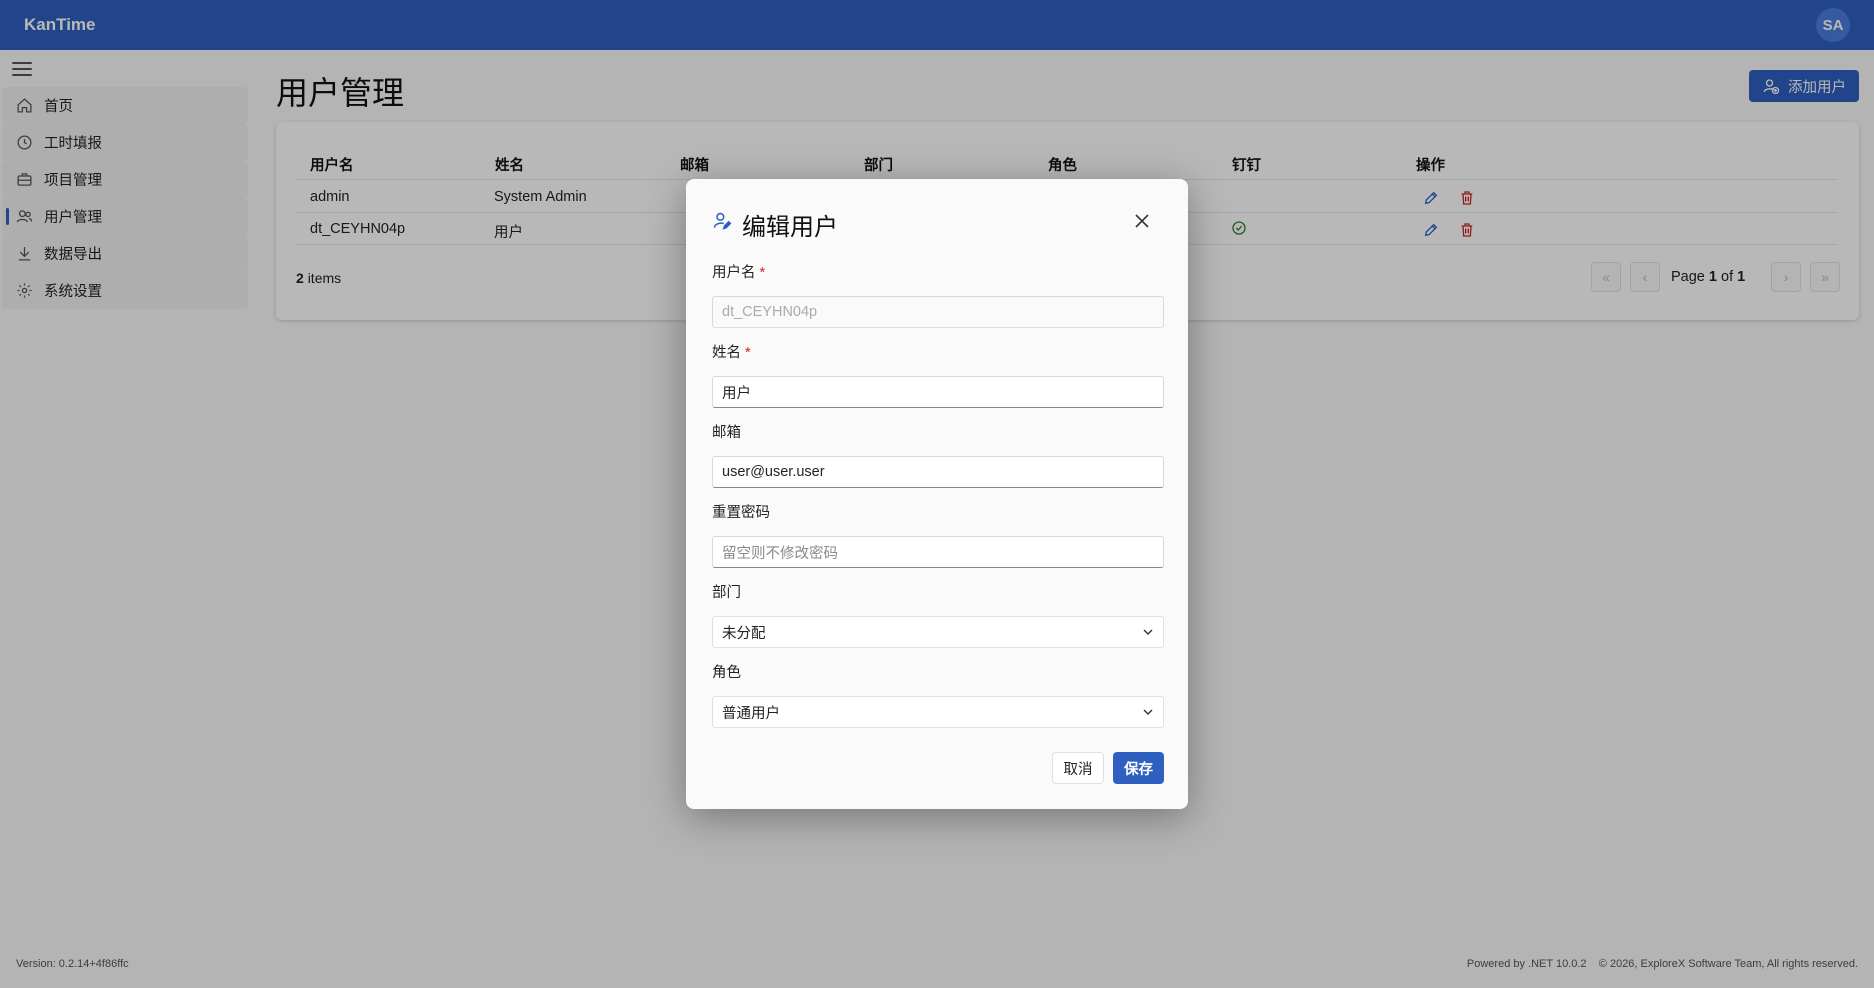  I want to click on name-field: 用户, so click(938, 392).